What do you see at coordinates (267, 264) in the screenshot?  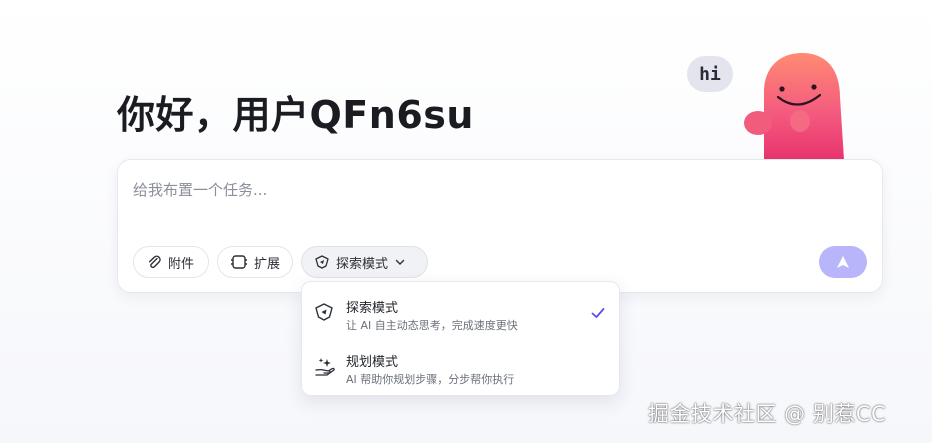 I see `expand-label: 扩展` at bounding box center [267, 264].